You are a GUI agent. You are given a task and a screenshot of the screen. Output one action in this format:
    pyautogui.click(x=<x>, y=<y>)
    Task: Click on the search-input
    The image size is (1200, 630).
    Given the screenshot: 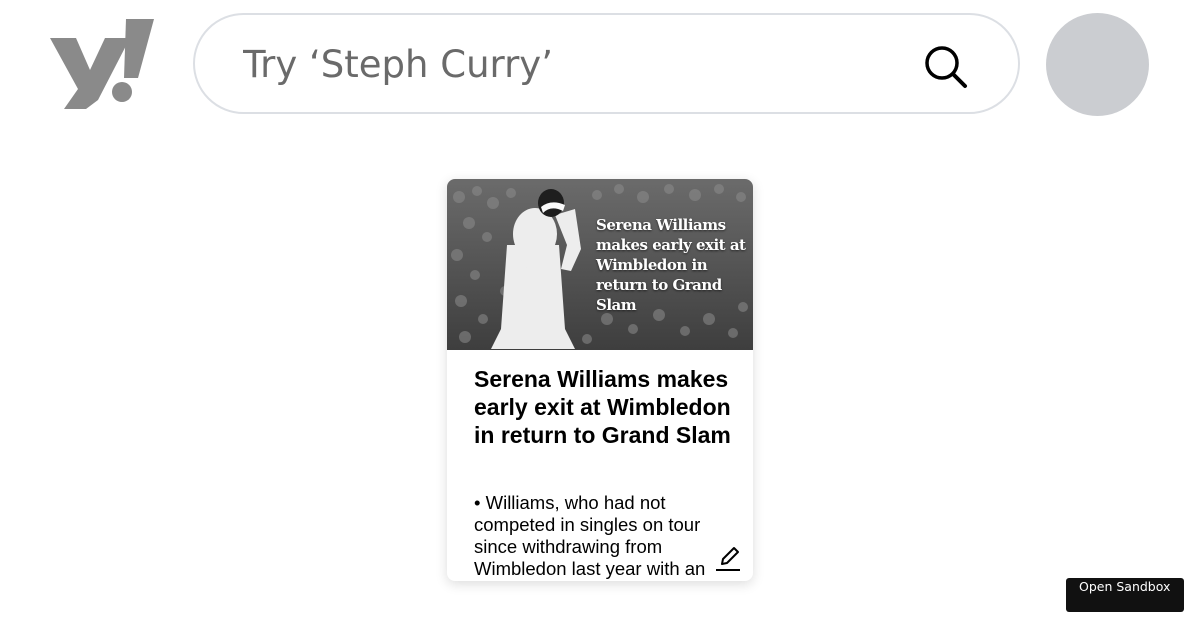 What is the action you would take?
    pyautogui.click(x=573, y=64)
    